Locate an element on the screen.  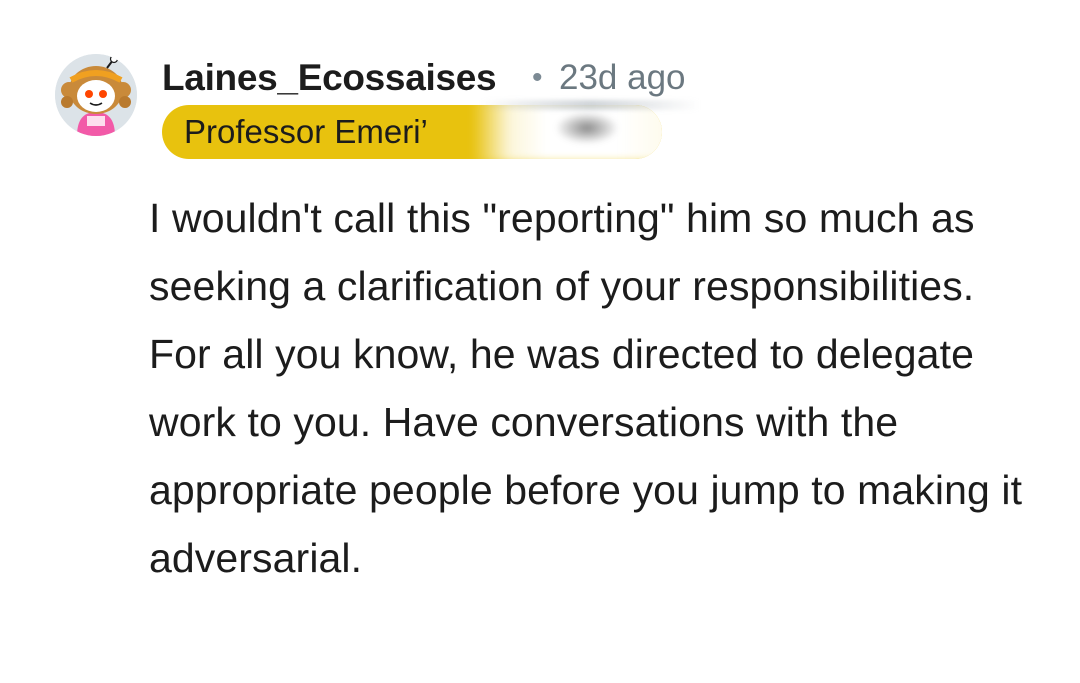
redaction-smudge is located at coordinates (587, 128).